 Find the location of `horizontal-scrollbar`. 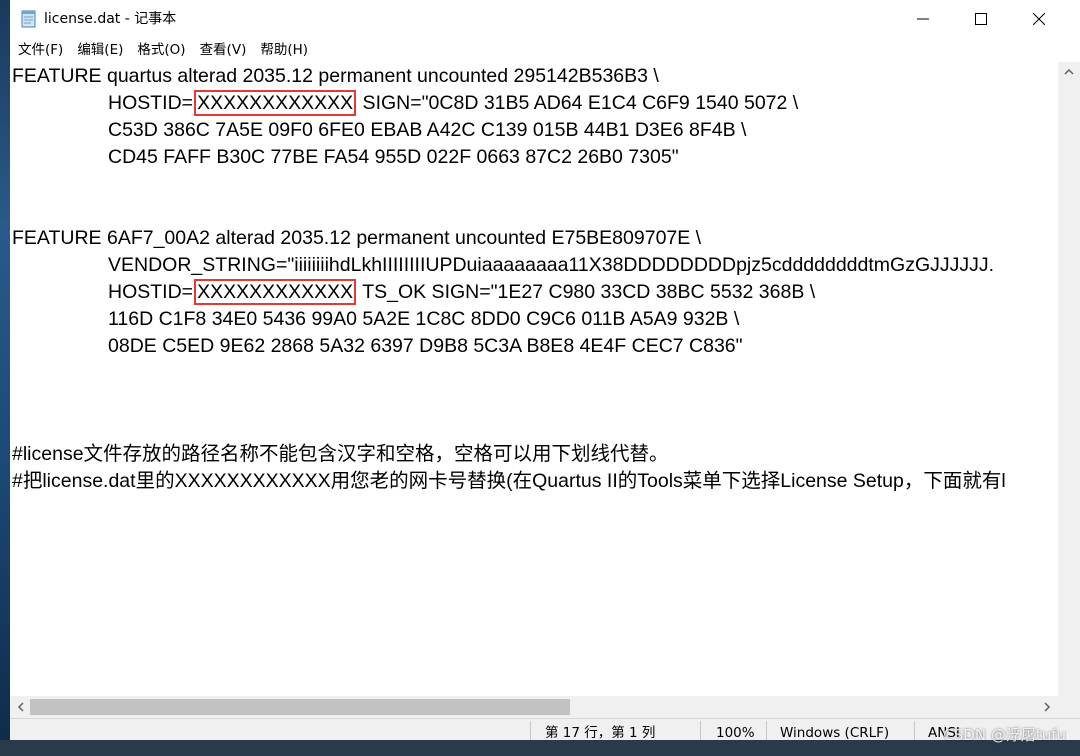

horizontal-scrollbar is located at coordinates (534, 707).